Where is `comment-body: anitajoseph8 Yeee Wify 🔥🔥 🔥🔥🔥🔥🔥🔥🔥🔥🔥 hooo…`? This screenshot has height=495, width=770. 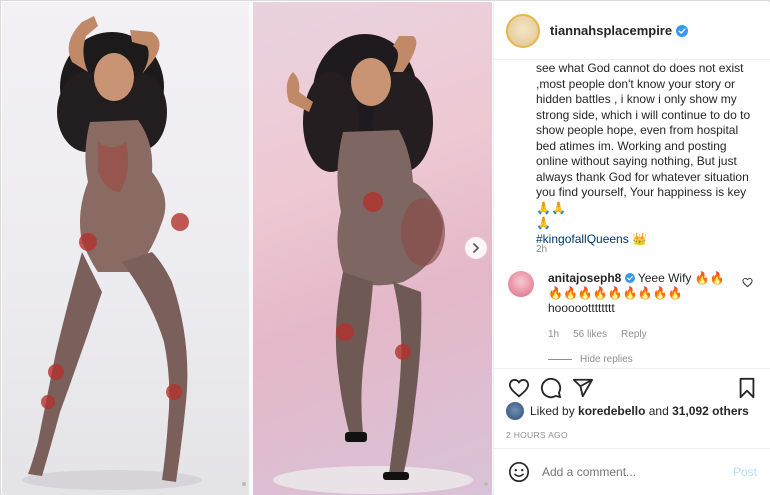
comment-body: anitajoseph8 Yeee Wify 🔥🔥 🔥🔥🔥🔥🔥🔥🔥🔥🔥 hooo… is located at coordinates (643, 293).